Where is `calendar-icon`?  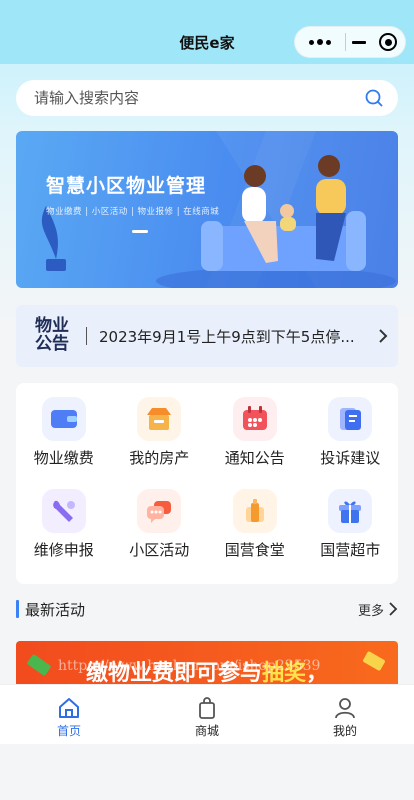
calendar-icon is located at coordinates (254, 419).